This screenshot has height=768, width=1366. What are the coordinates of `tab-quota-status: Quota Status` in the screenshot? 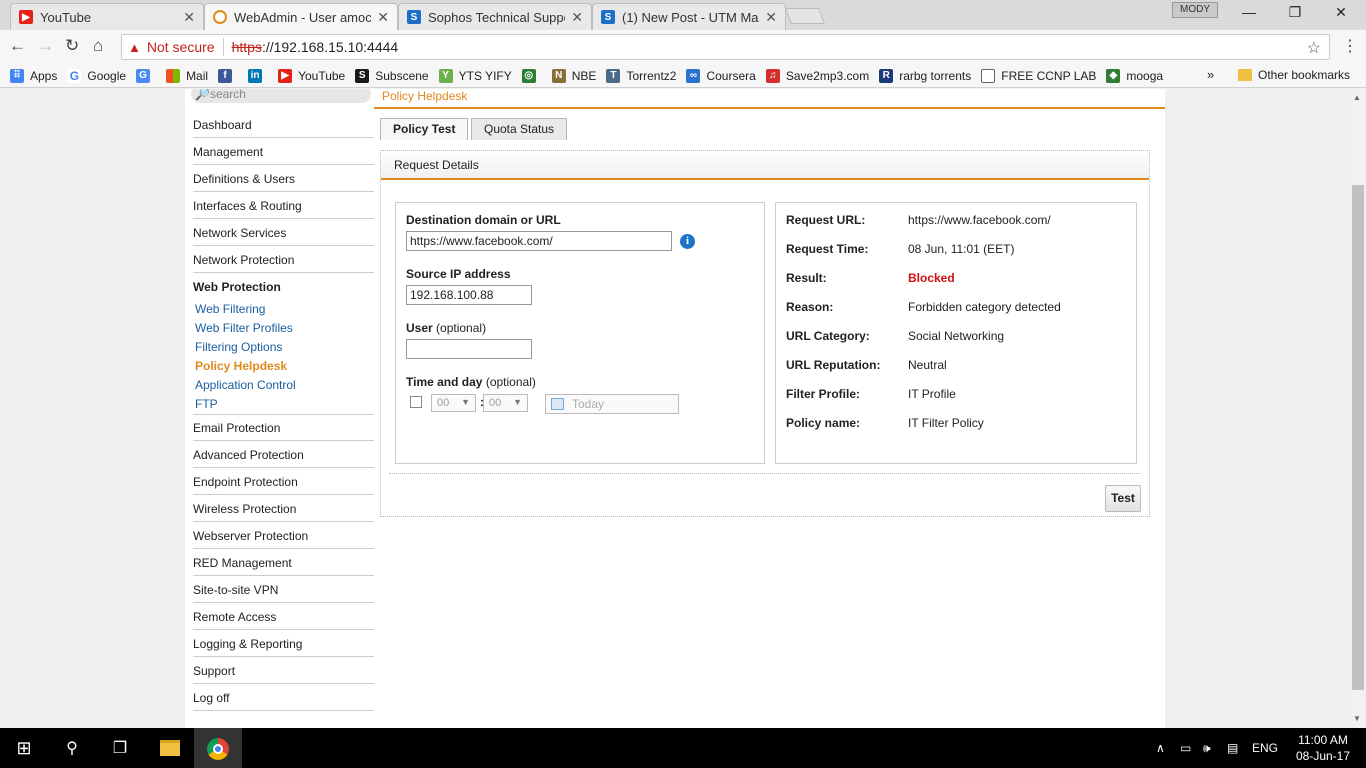 It's located at (519, 129).